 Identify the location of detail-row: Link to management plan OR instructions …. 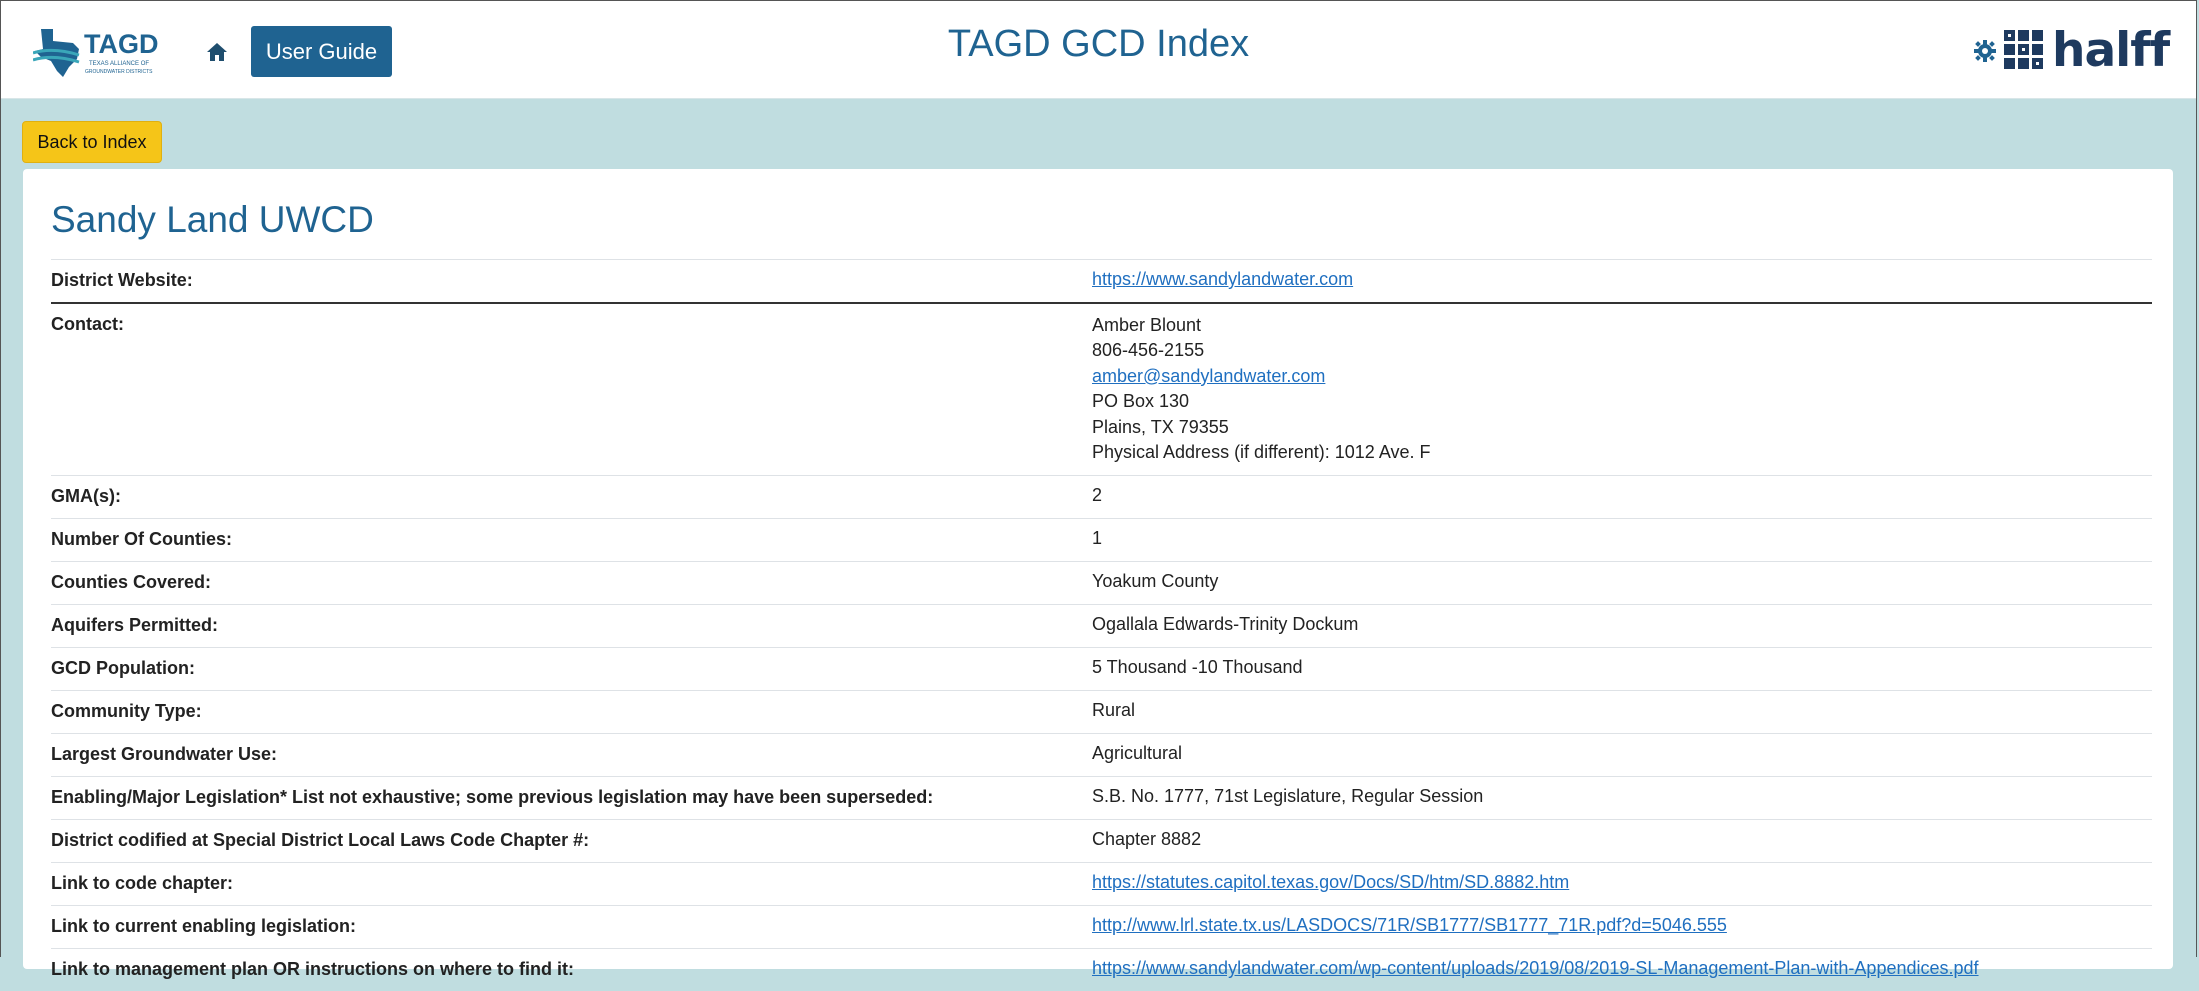
(1101, 969).